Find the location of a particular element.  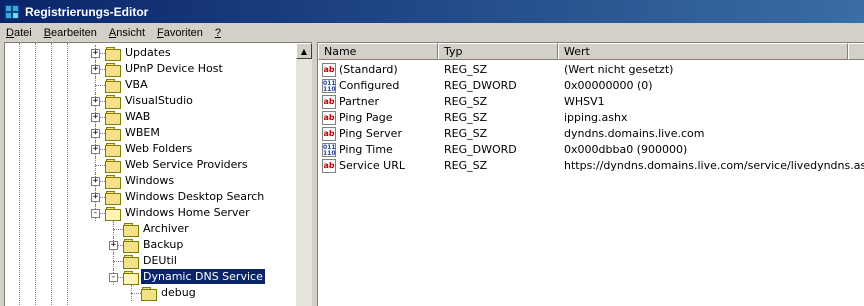

value-row: ab (Standard) REG_SZ (Wert nicht gesetzt) is located at coordinates (591, 70).